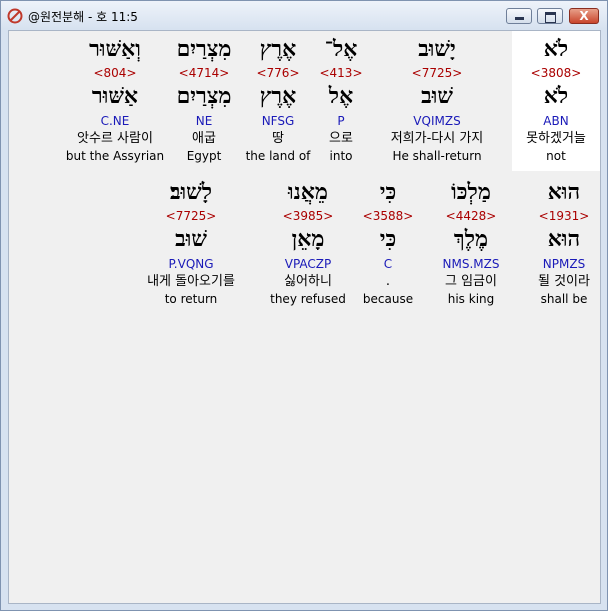 The width and height of the screenshot is (608, 611). What do you see at coordinates (471, 192) in the screenshot?
I see `hebrew-word: מַלְכּוֹ` at bounding box center [471, 192].